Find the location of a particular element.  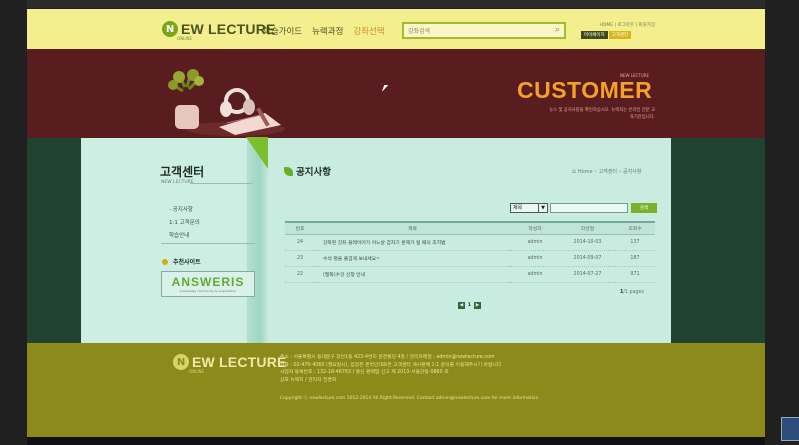

plant-headphones-illustration is located at coordinates (226, 102).